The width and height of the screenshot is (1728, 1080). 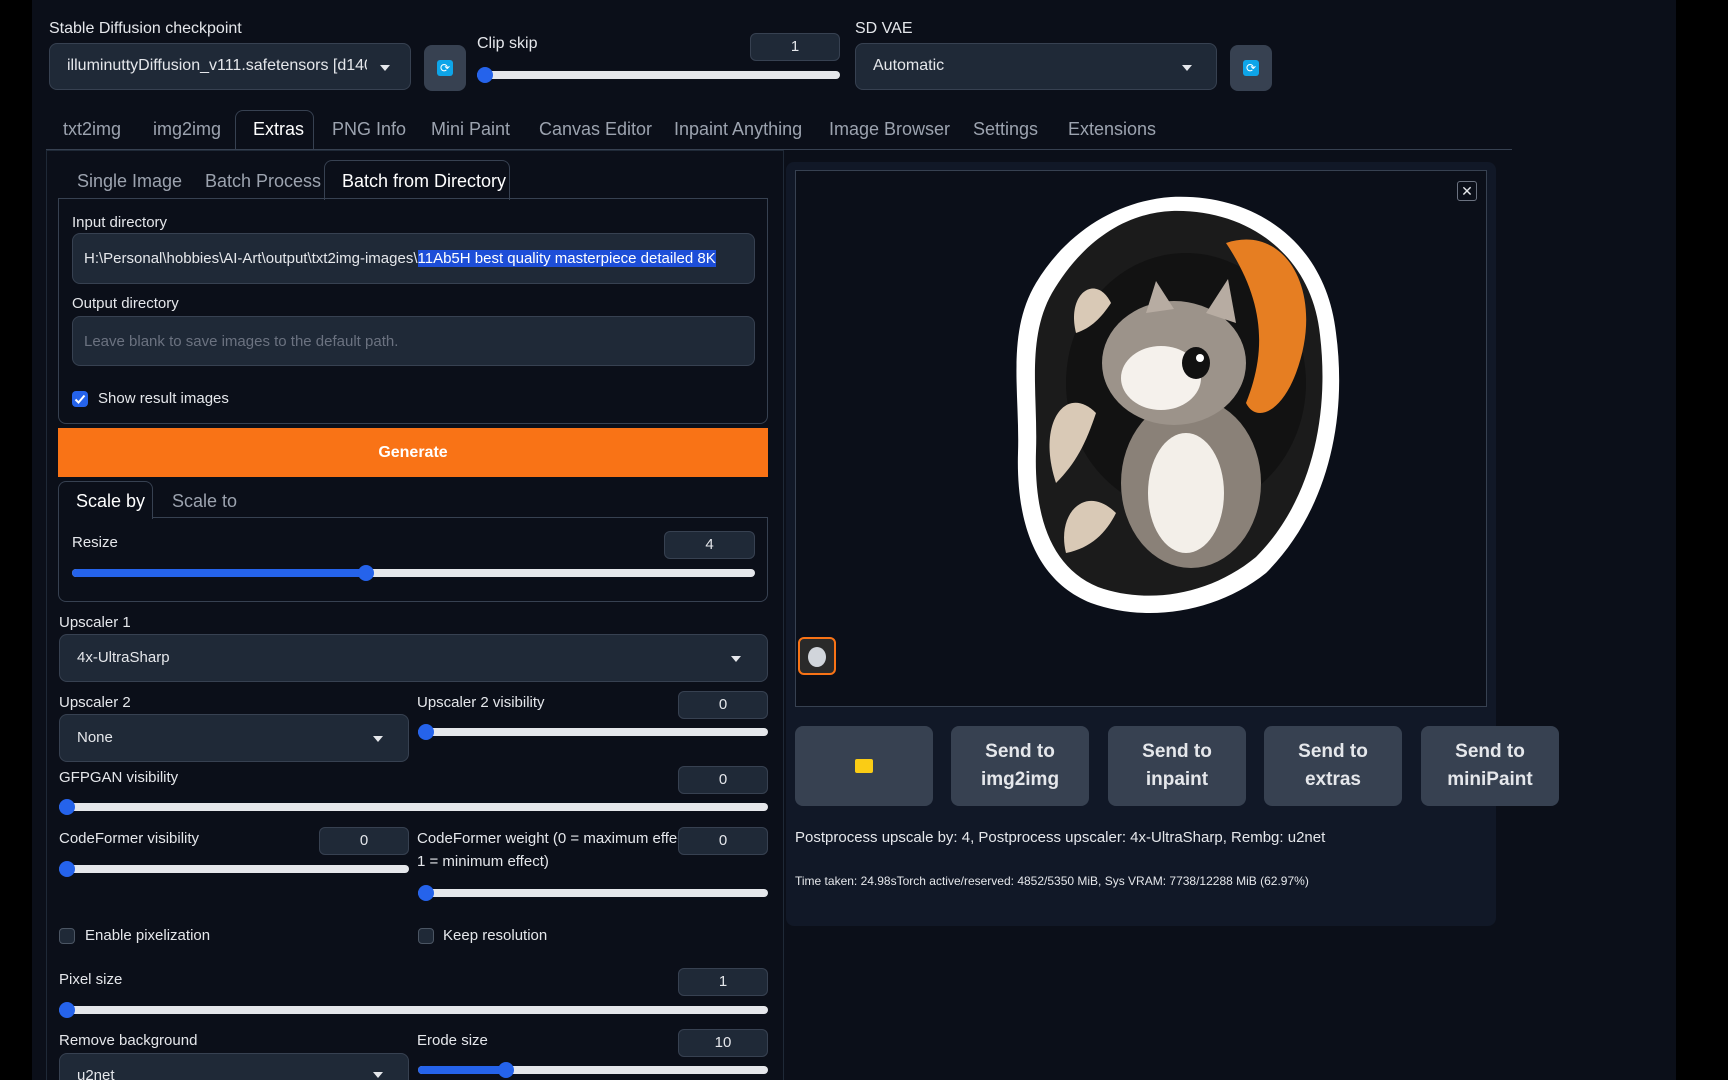 I want to click on erode-size-number: 10, so click(x=723, y=1043).